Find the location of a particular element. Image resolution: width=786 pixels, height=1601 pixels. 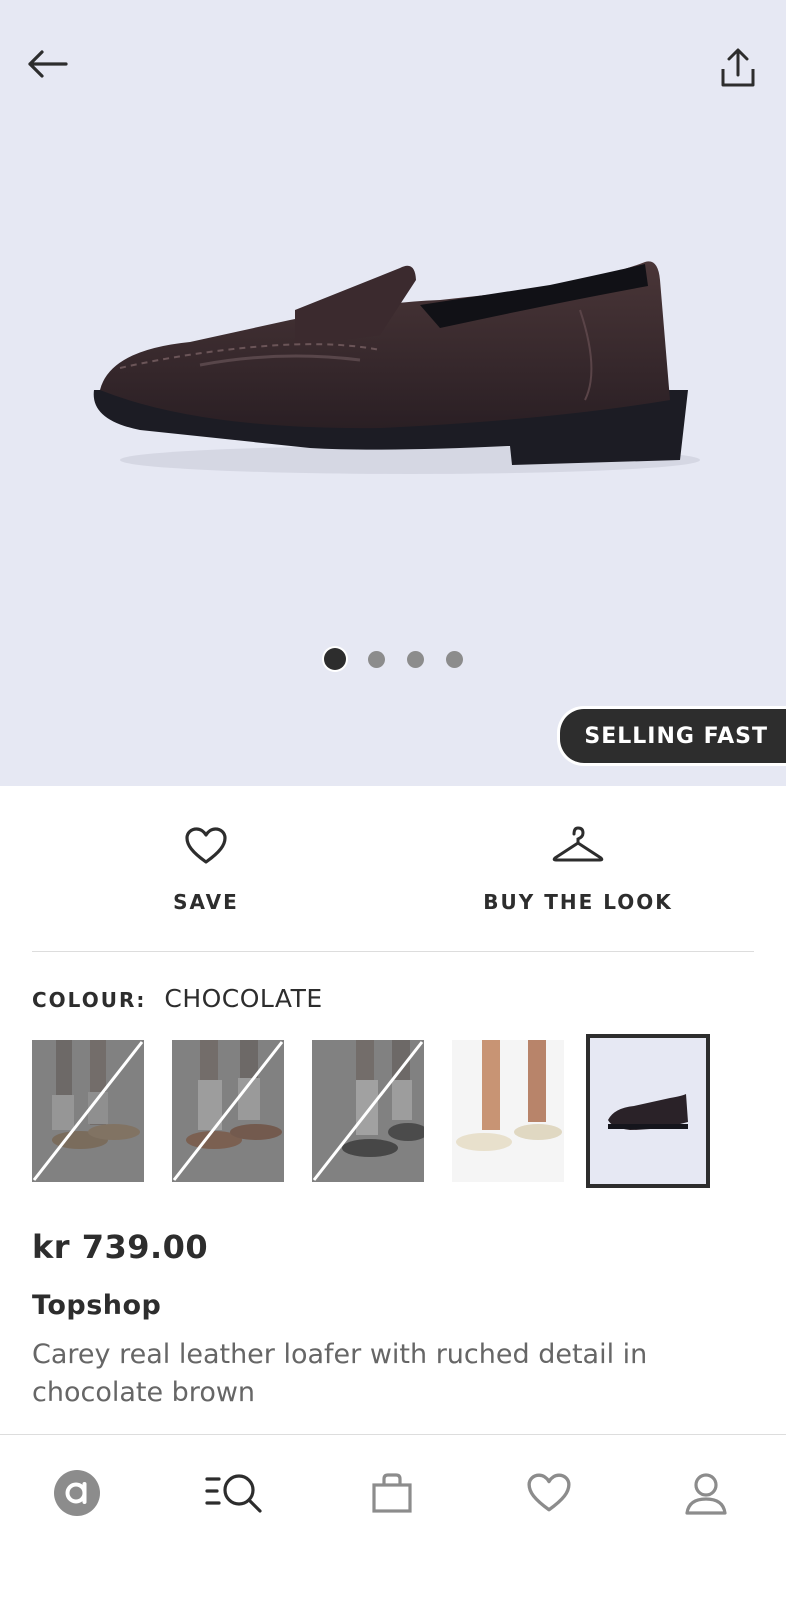

bottom-navigation is located at coordinates (393, 1517).